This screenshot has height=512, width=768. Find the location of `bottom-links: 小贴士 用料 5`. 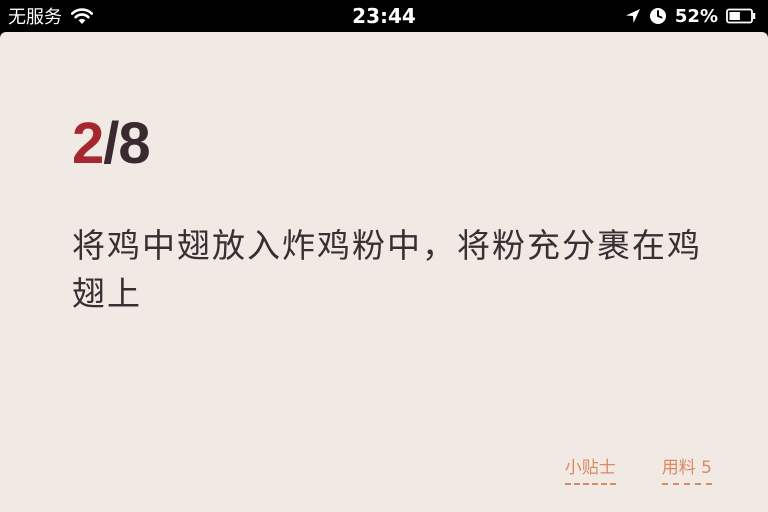

bottom-links: 小贴士 用料 5 is located at coordinates (638, 470).